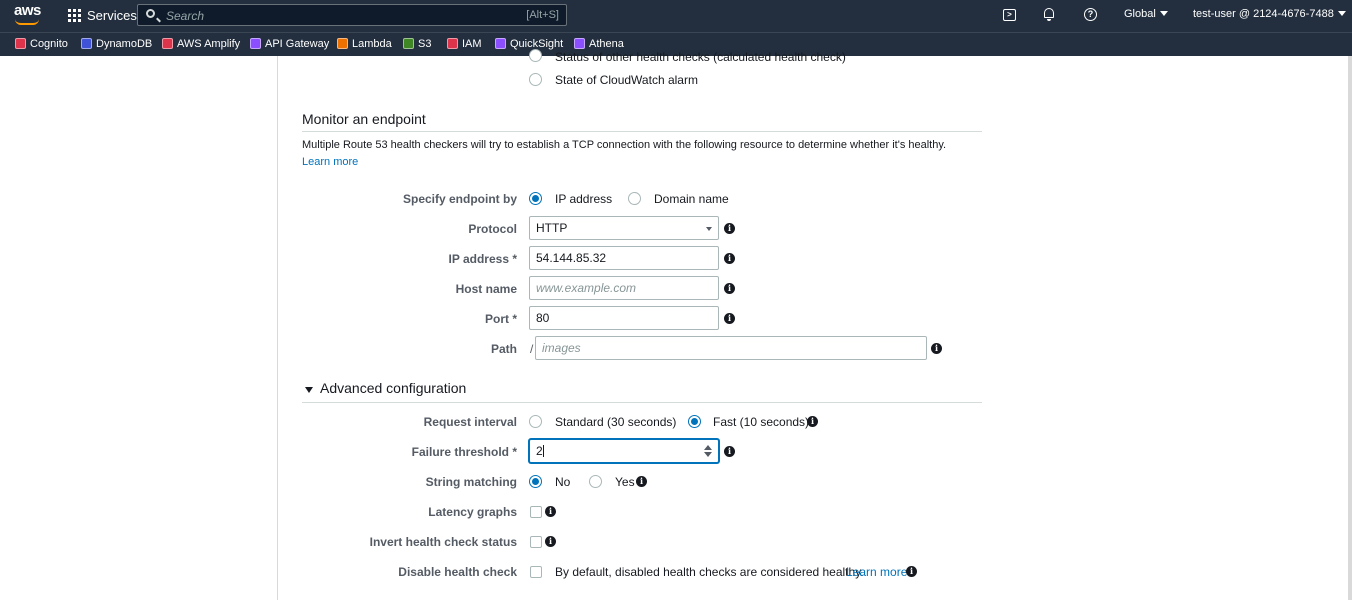 This screenshot has width=1352, height=600. Describe the element at coordinates (532, 349) in the screenshot. I see `path-prefix: /` at that location.